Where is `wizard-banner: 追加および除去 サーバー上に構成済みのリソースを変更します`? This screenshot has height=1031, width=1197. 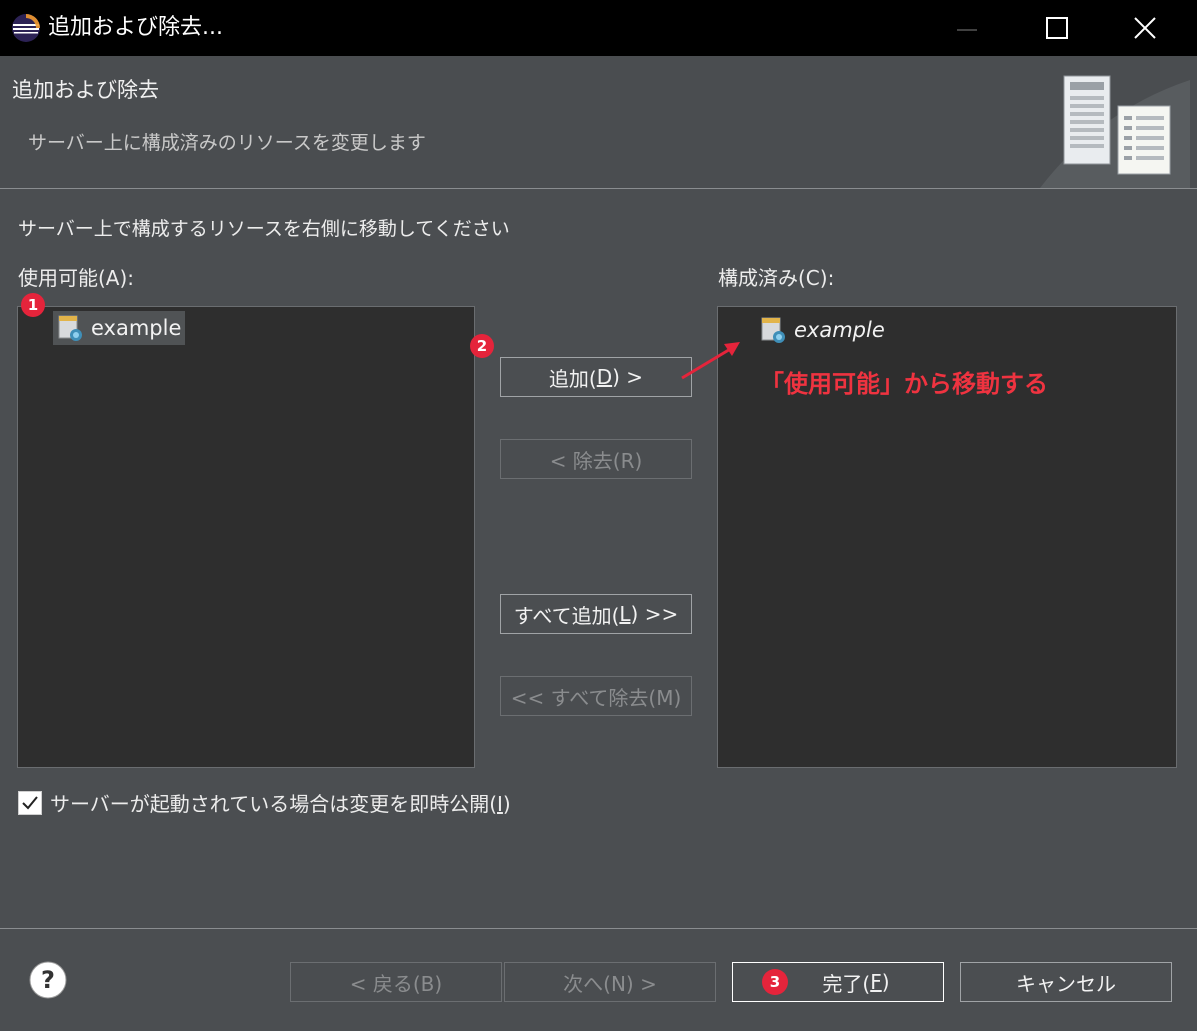
wizard-banner: 追加および除去 サーバー上に構成済みのリソースを変更します is located at coordinates (598, 122).